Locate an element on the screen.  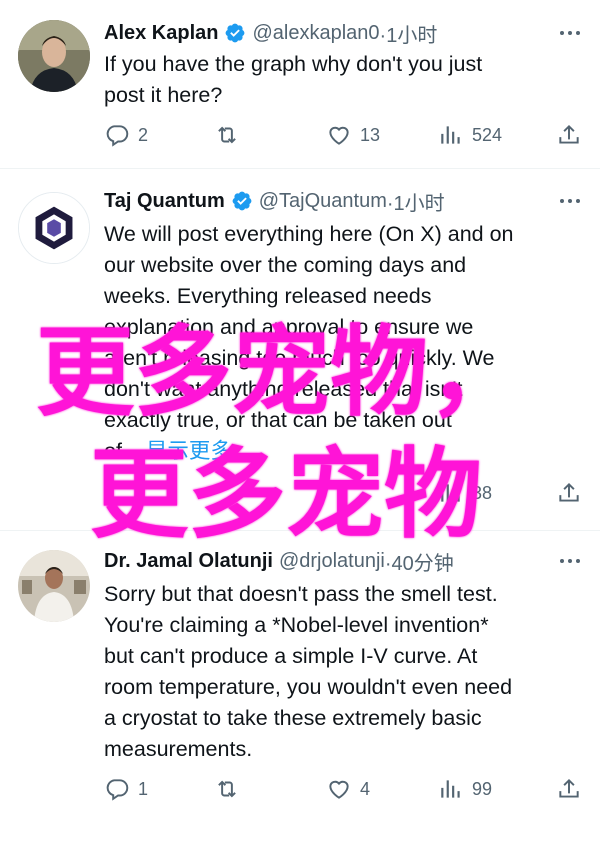
like-count: 13 is located at coordinates (370, 134).